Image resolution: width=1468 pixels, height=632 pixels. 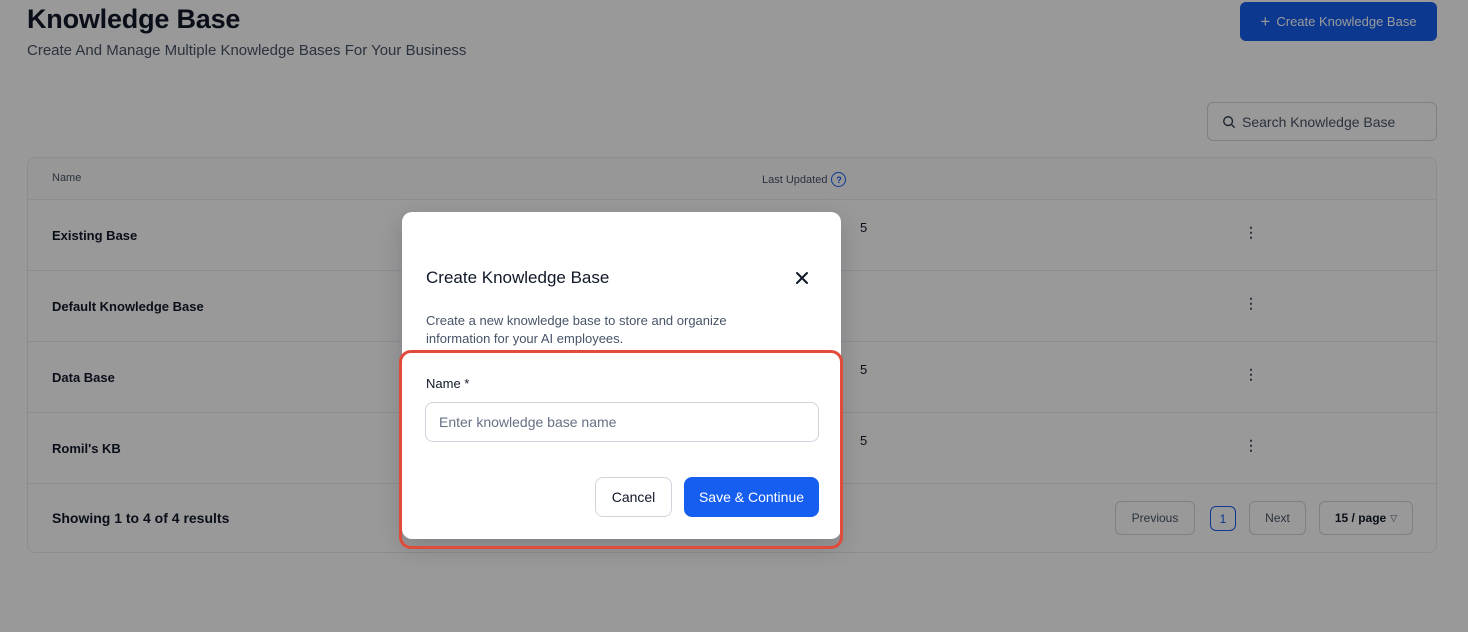 I want to click on save-and-continue-button: Save & Continue, so click(x=751, y=497).